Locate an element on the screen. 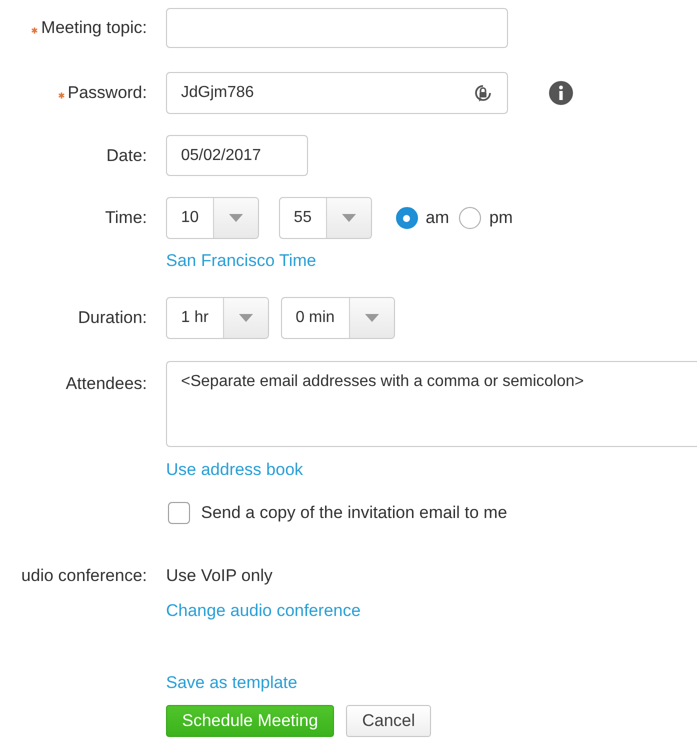 The width and height of the screenshot is (697, 740). field-label: Attendees: is located at coordinates (106, 384).